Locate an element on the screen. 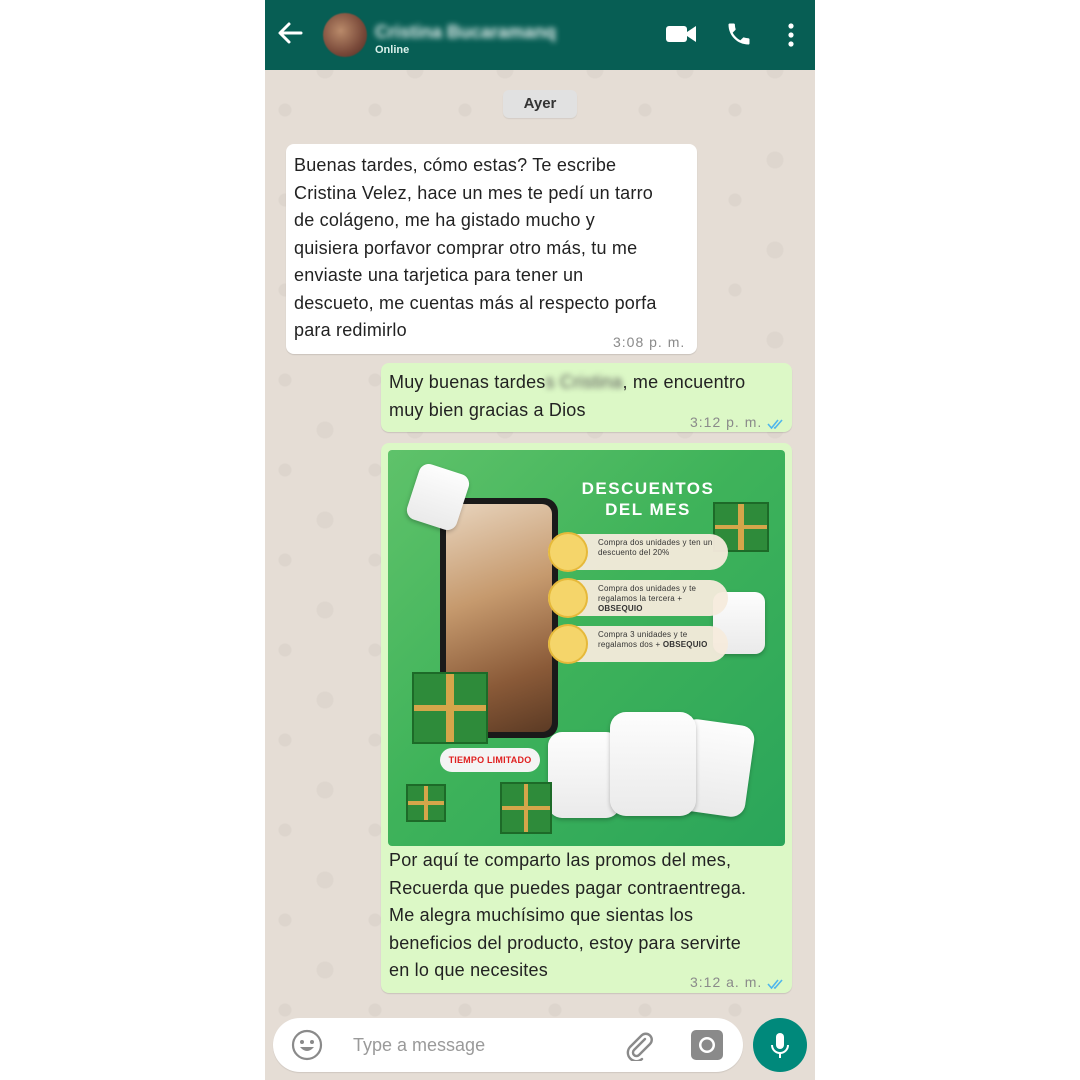  contact-avatar is located at coordinates (345, 35).